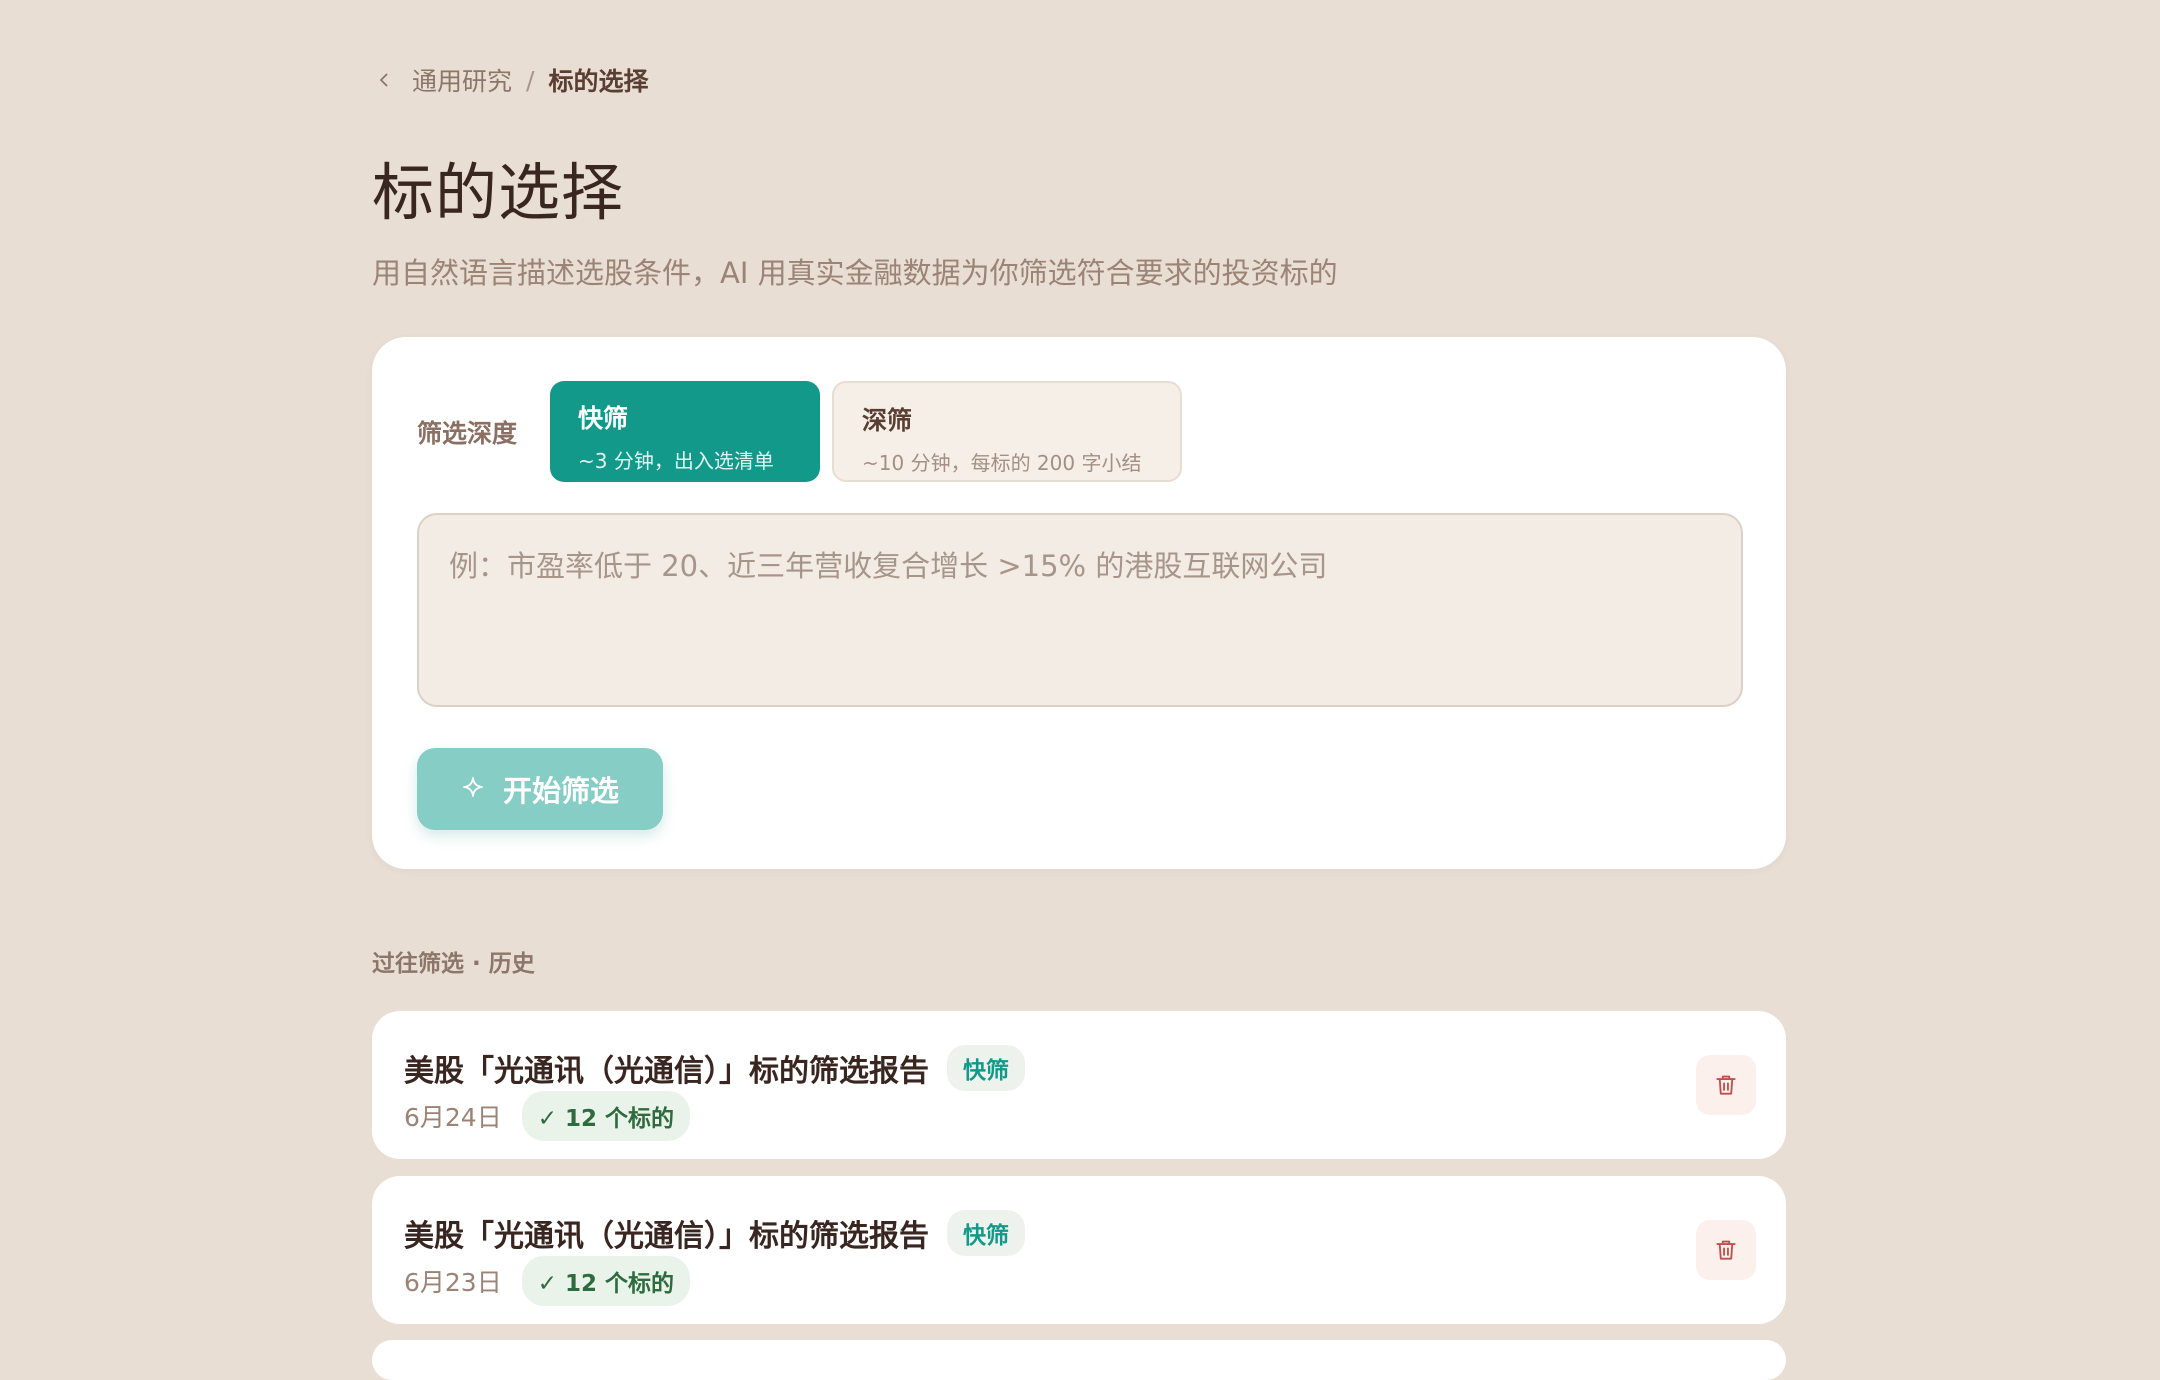  Describe the element at coordinates (1080, 610) in the screenshot. I see `screen-query-input` at that location.